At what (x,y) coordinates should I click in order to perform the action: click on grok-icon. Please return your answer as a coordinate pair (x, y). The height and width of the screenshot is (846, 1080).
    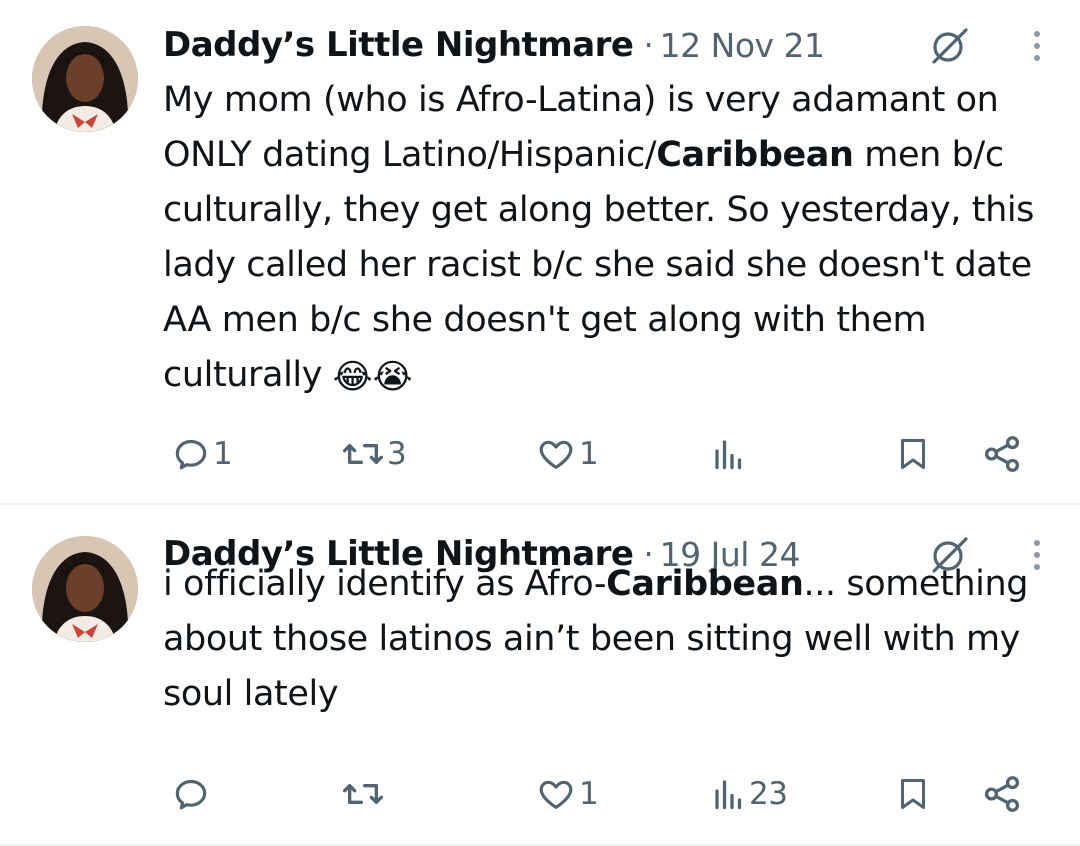
    Looking at the image, I should click on (949, 48).